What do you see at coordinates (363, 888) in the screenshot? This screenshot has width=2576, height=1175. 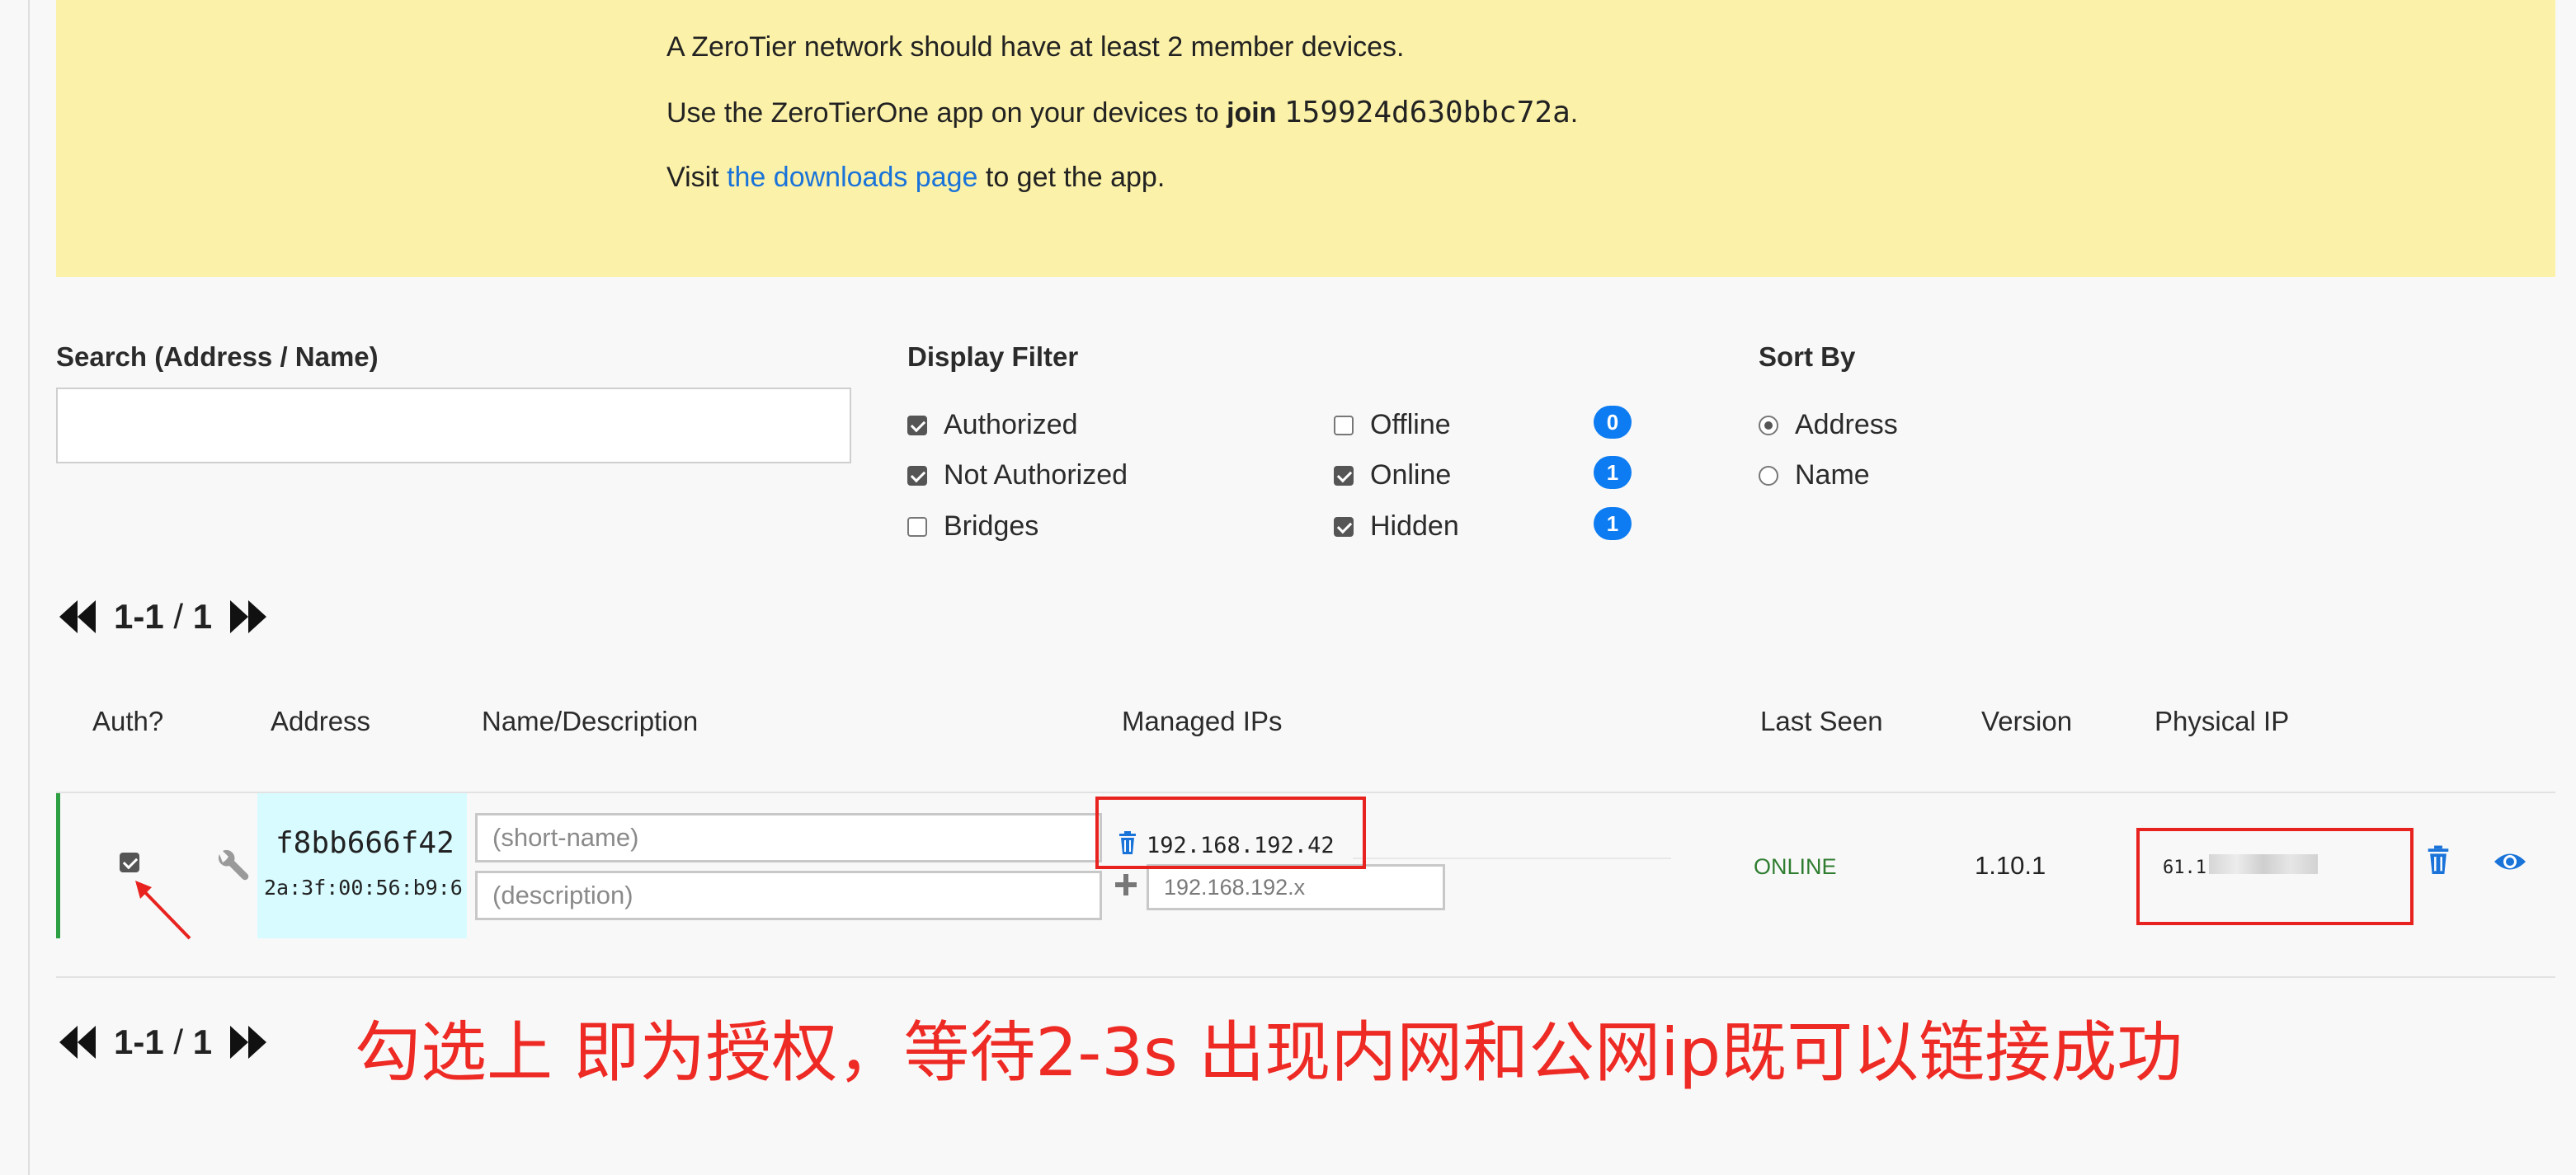 I see `member-mac-address: 2a:3f:00:56:b9:6` at bounding box center [363, 888].